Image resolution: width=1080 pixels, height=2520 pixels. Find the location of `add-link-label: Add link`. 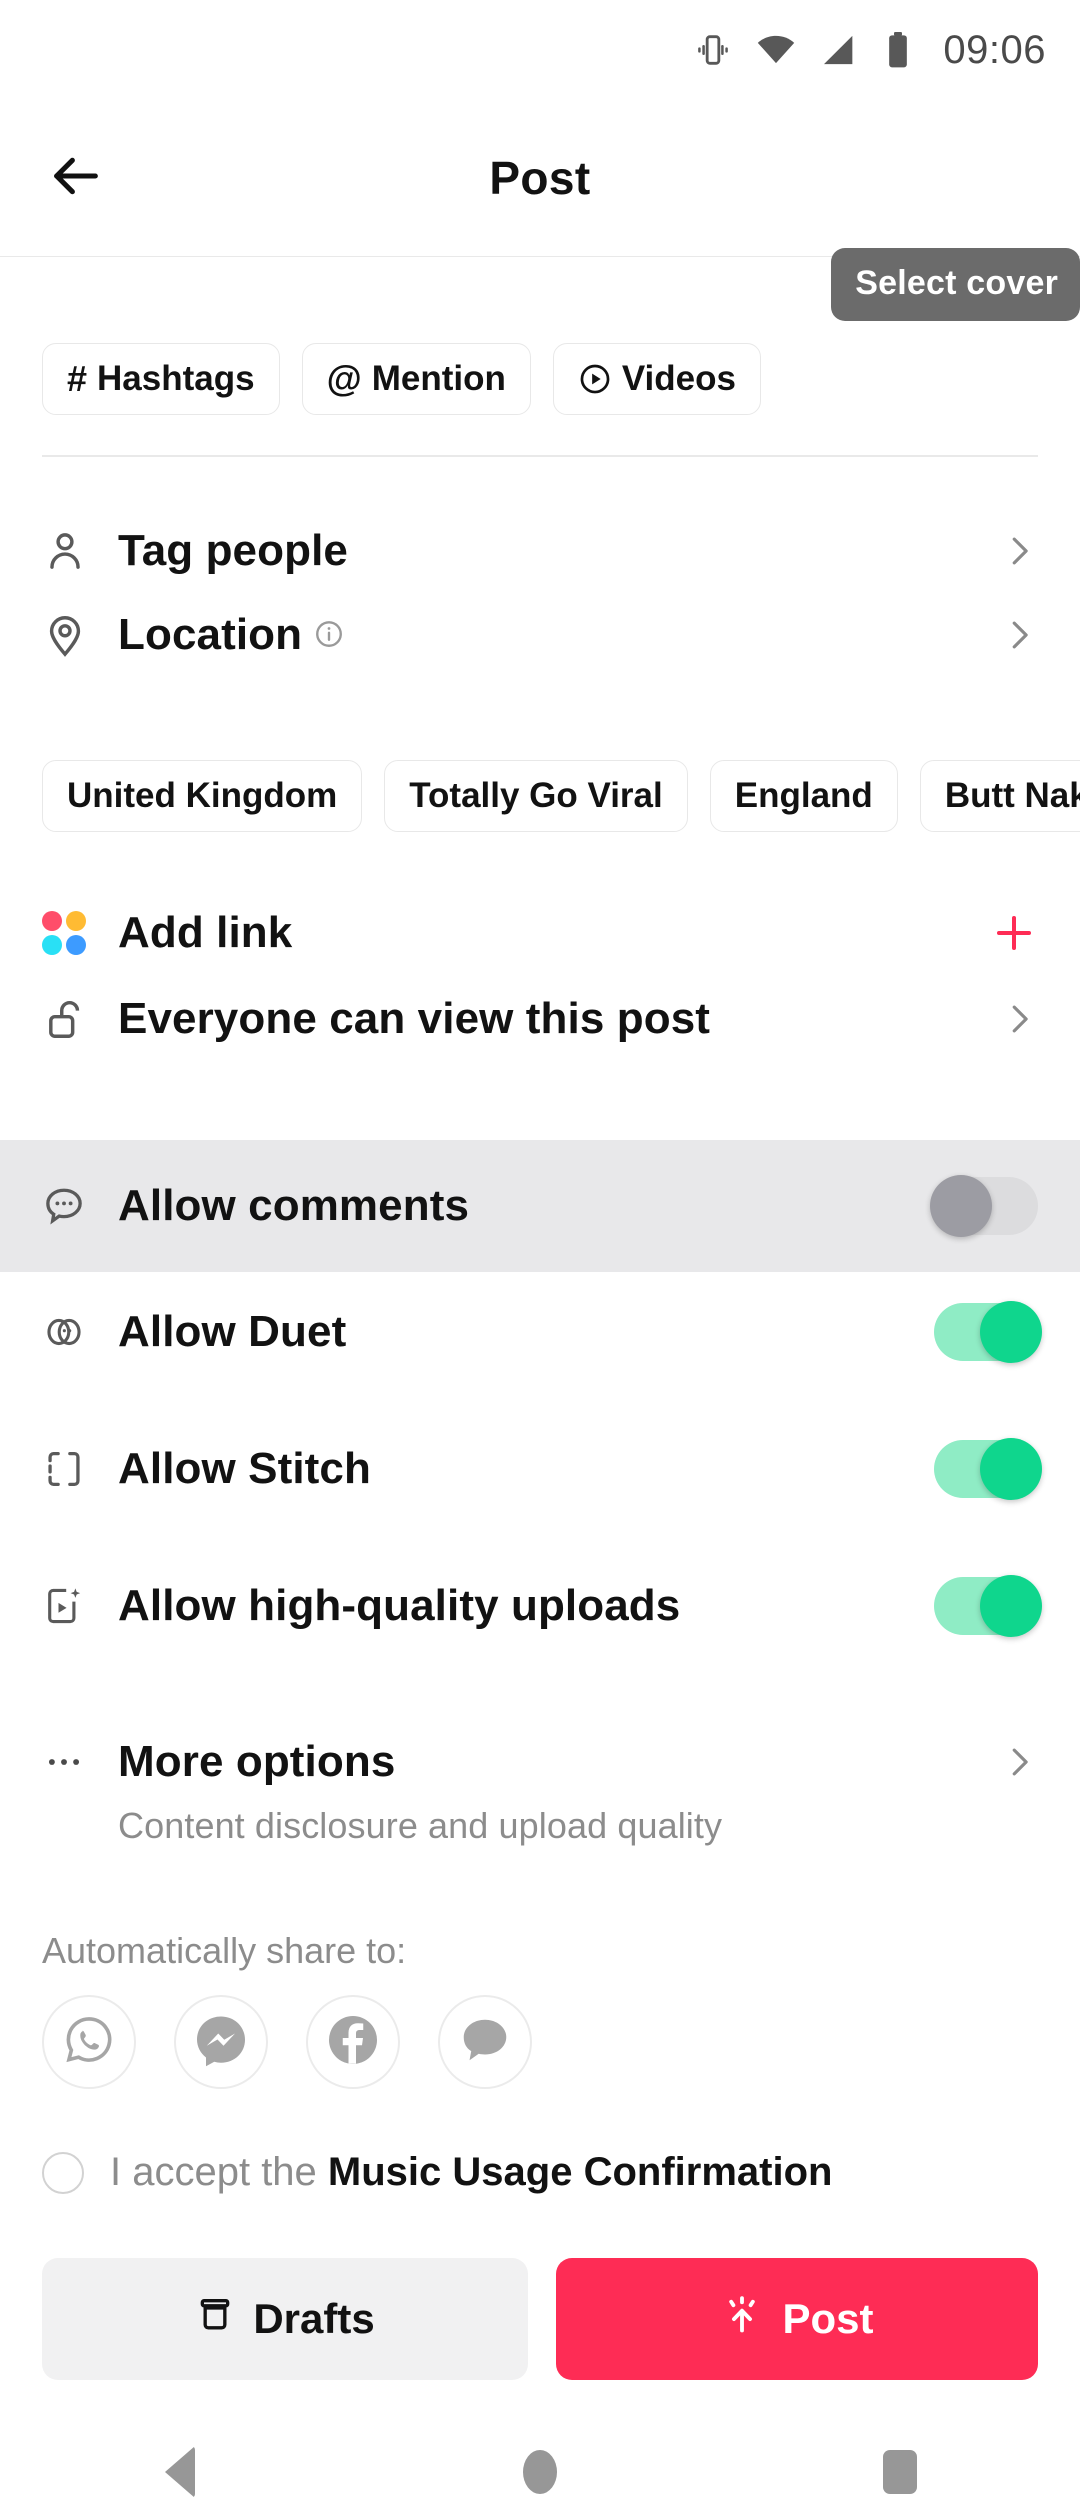

add-link-label: Add link is located at coordinates (205, 932).